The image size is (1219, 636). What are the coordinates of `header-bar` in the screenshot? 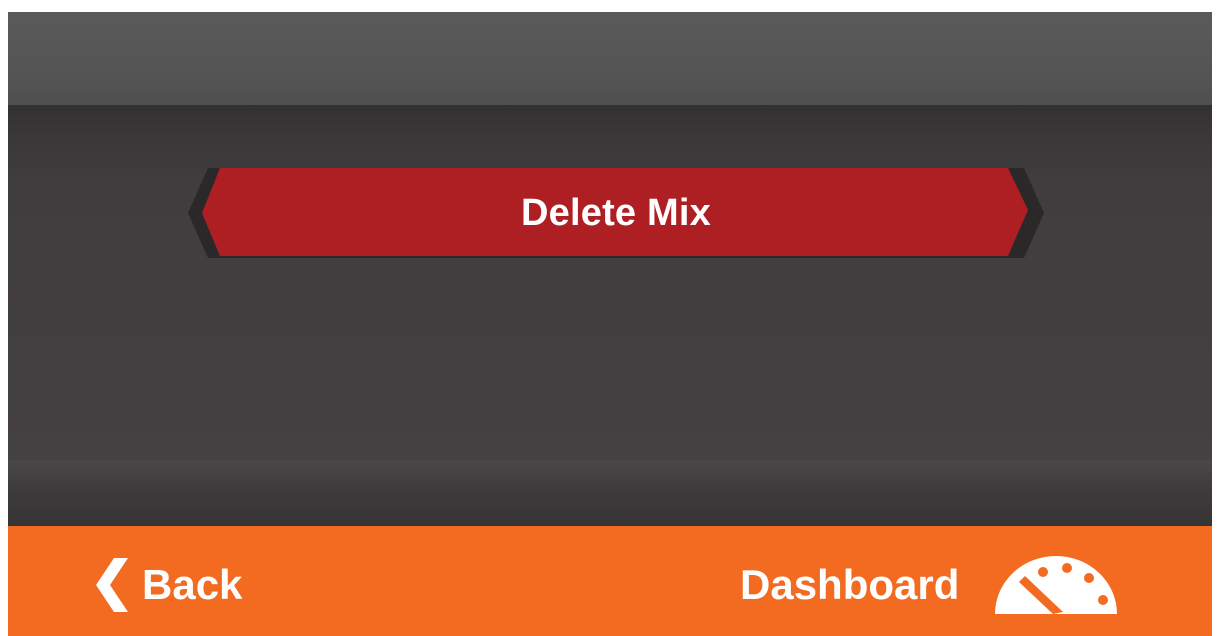 It's located at (610, 58).